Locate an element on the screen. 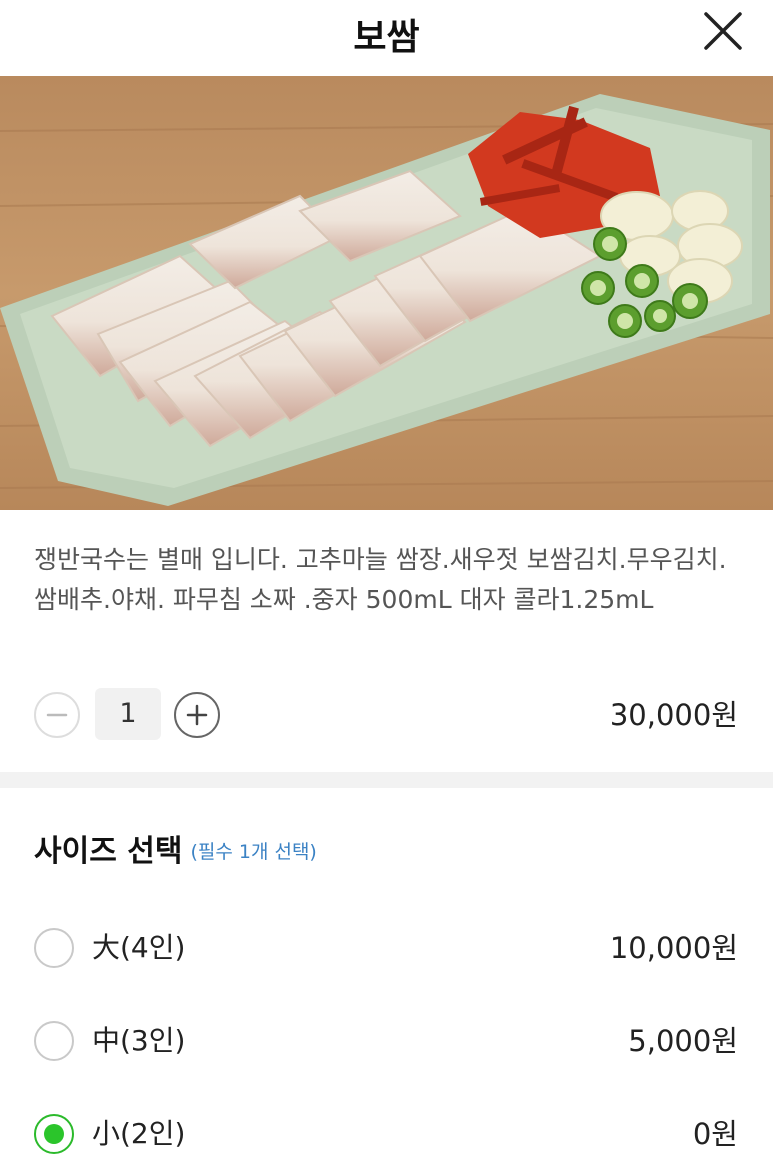 Image resolution: width=773 pixels, height=1172 pixels. size-option-price: 10,000원 is located at coordinates (673, 948).